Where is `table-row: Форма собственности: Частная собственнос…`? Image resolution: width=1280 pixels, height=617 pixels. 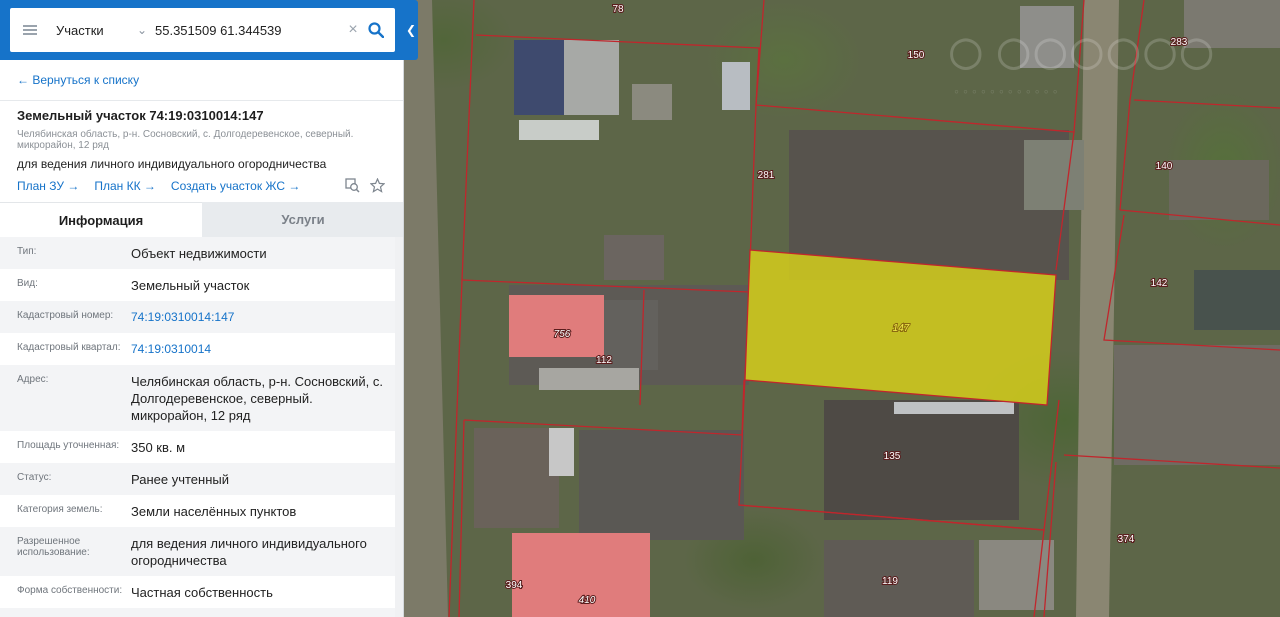 table-row: Форма собственности: Частная собственнос… is located at coordinates (198, 592).